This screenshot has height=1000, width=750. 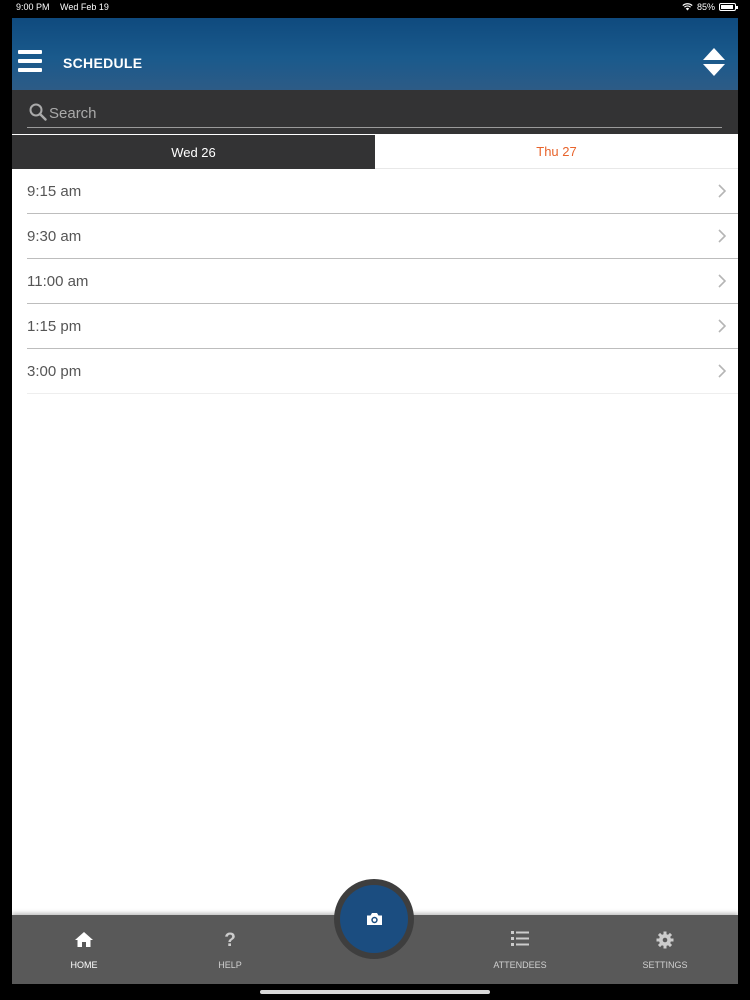 I want to click on search-bar, so click(x=375, y=112).